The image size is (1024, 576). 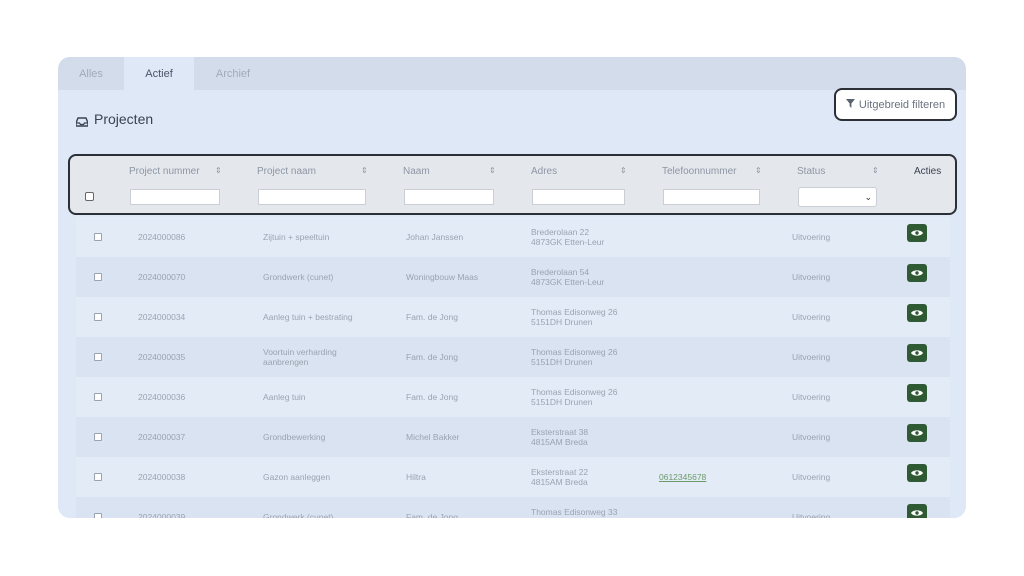 What do you see at coordinates (699, 171) in the screenshot?
I see `col-header-telefoonnummer: Telefoonnummer` at bounding box center [699, 171].